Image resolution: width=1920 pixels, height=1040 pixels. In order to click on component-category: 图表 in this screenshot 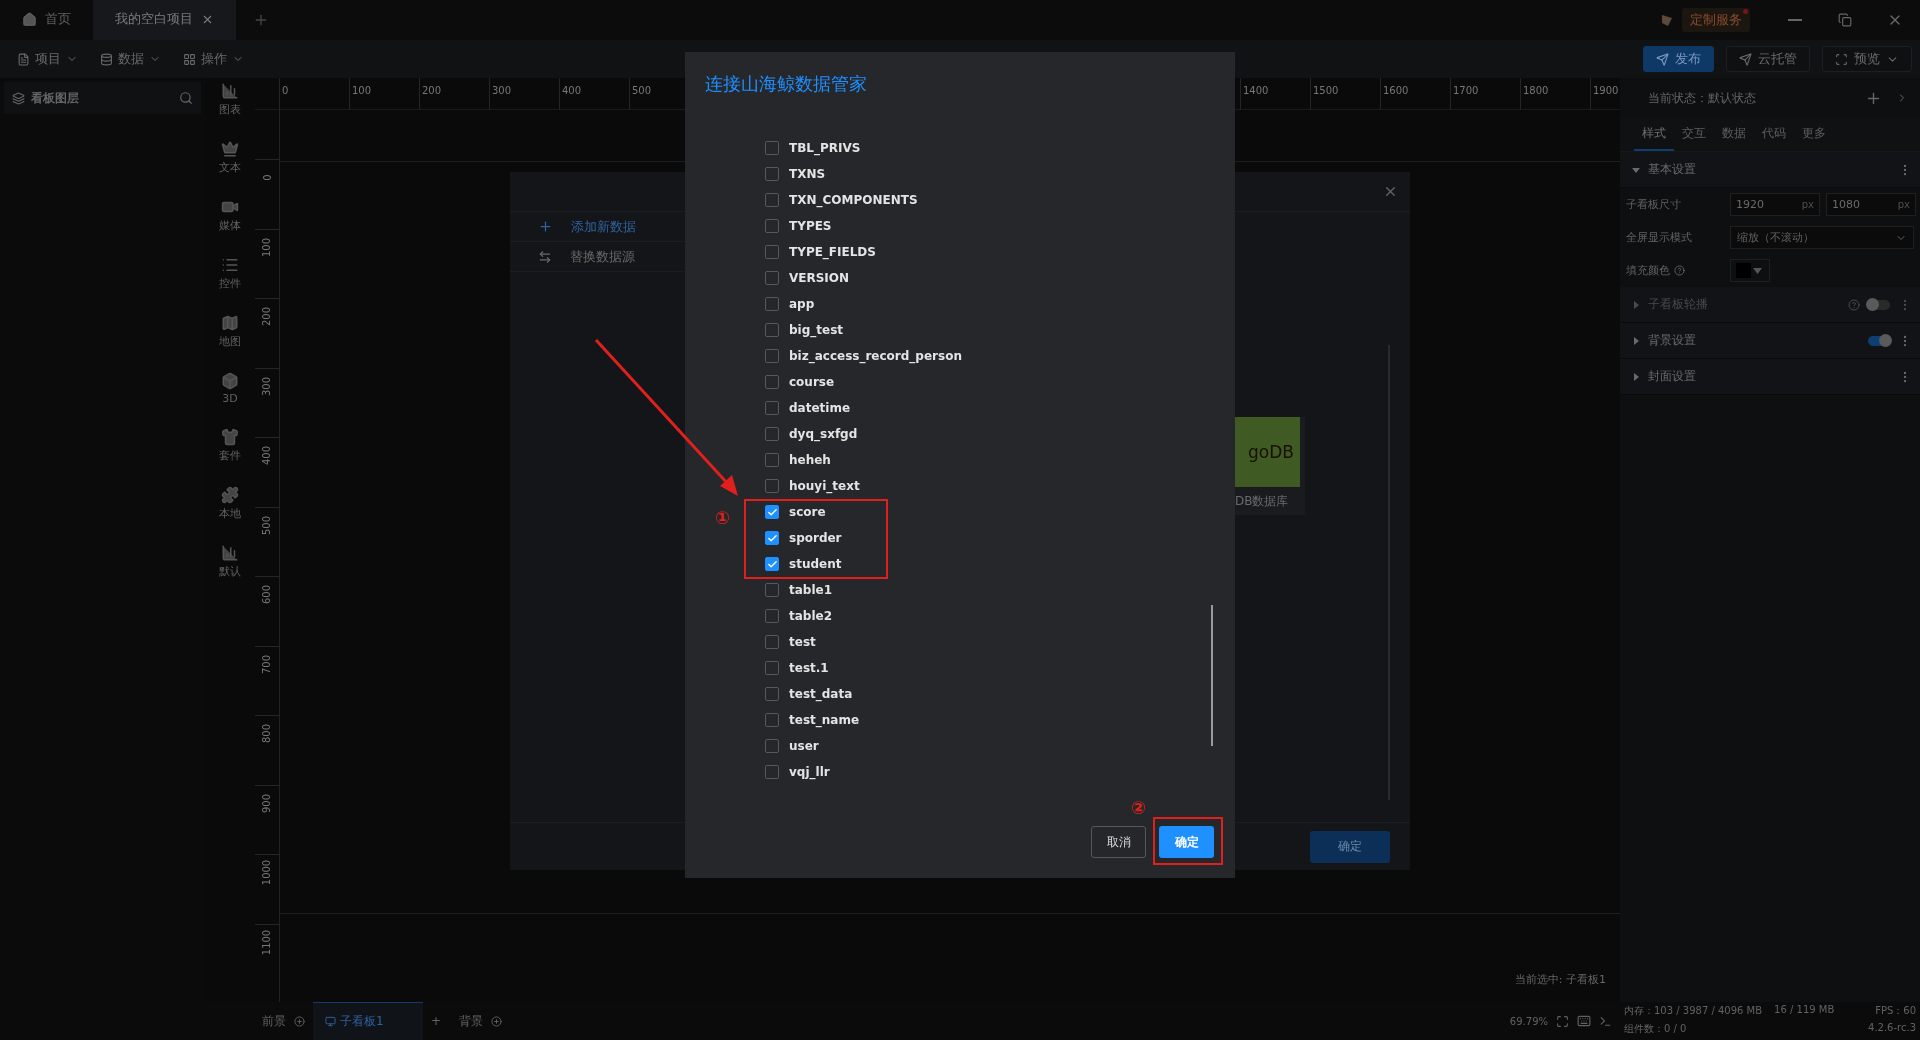, I will do `click(230, 99)`.